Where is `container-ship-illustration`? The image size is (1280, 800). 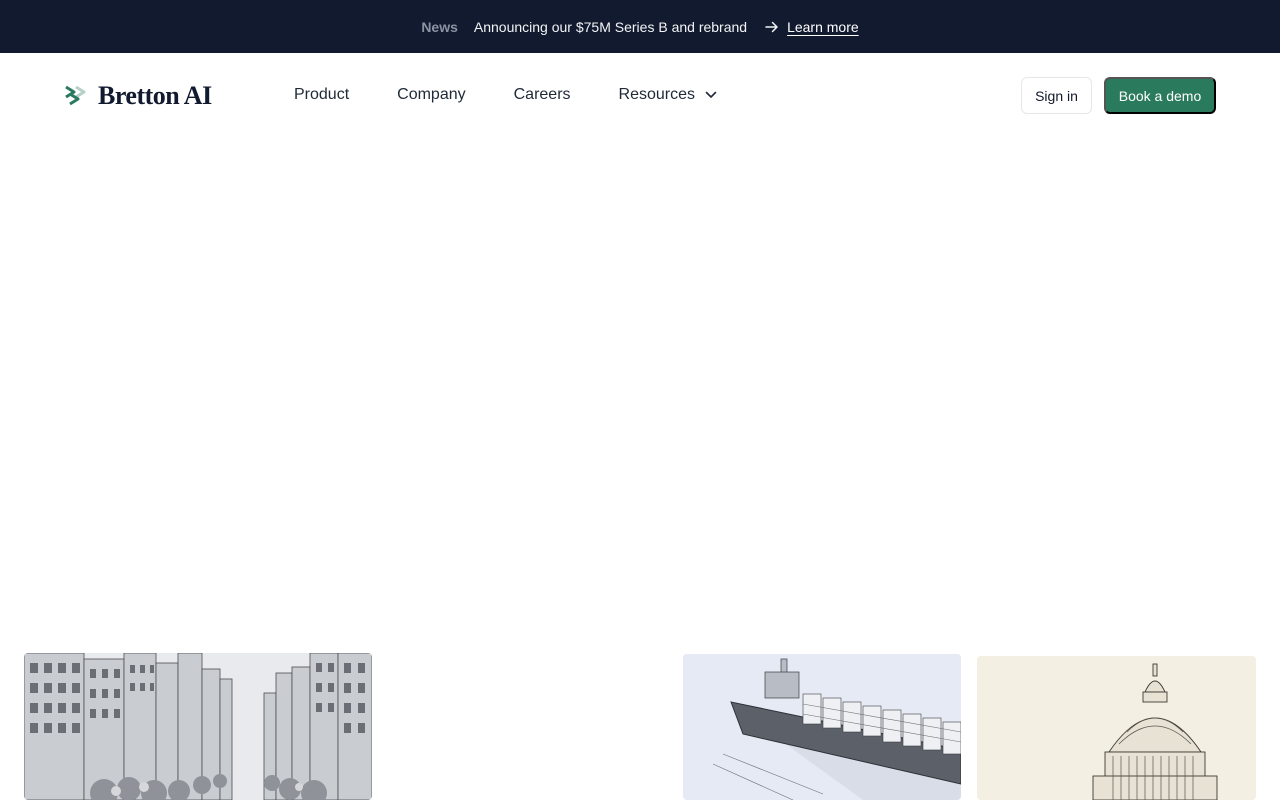
container-ship-illustration is located at coordinates (822, 727).